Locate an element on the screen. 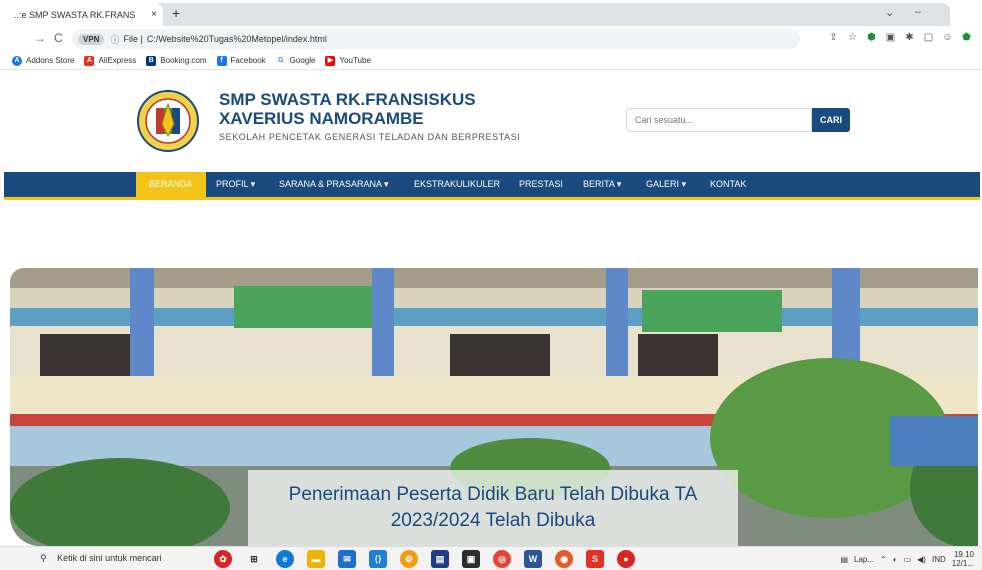  toolbar-icons: ⇪ ☆ ⬢ ▣ ✱ ▢ ☺ ⬟ is located at coordinates (900, 37).